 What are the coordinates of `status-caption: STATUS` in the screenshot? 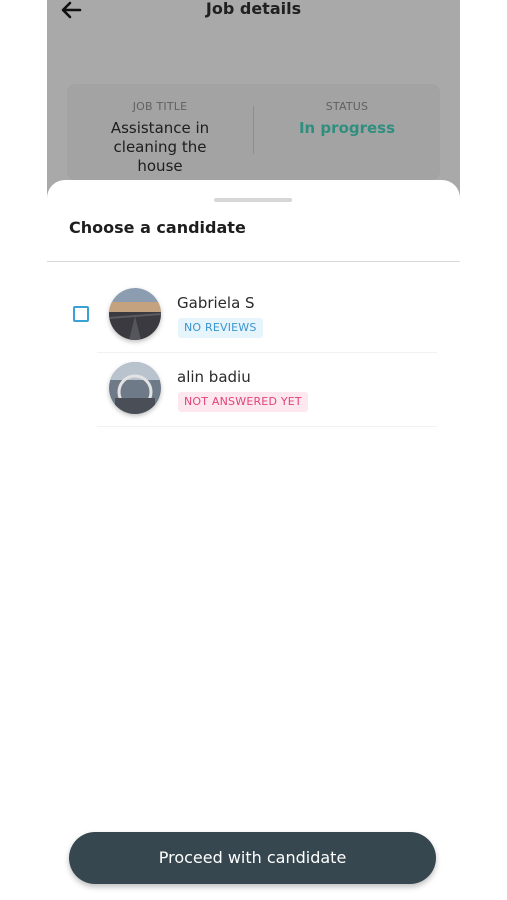 It's located at (347, 106).